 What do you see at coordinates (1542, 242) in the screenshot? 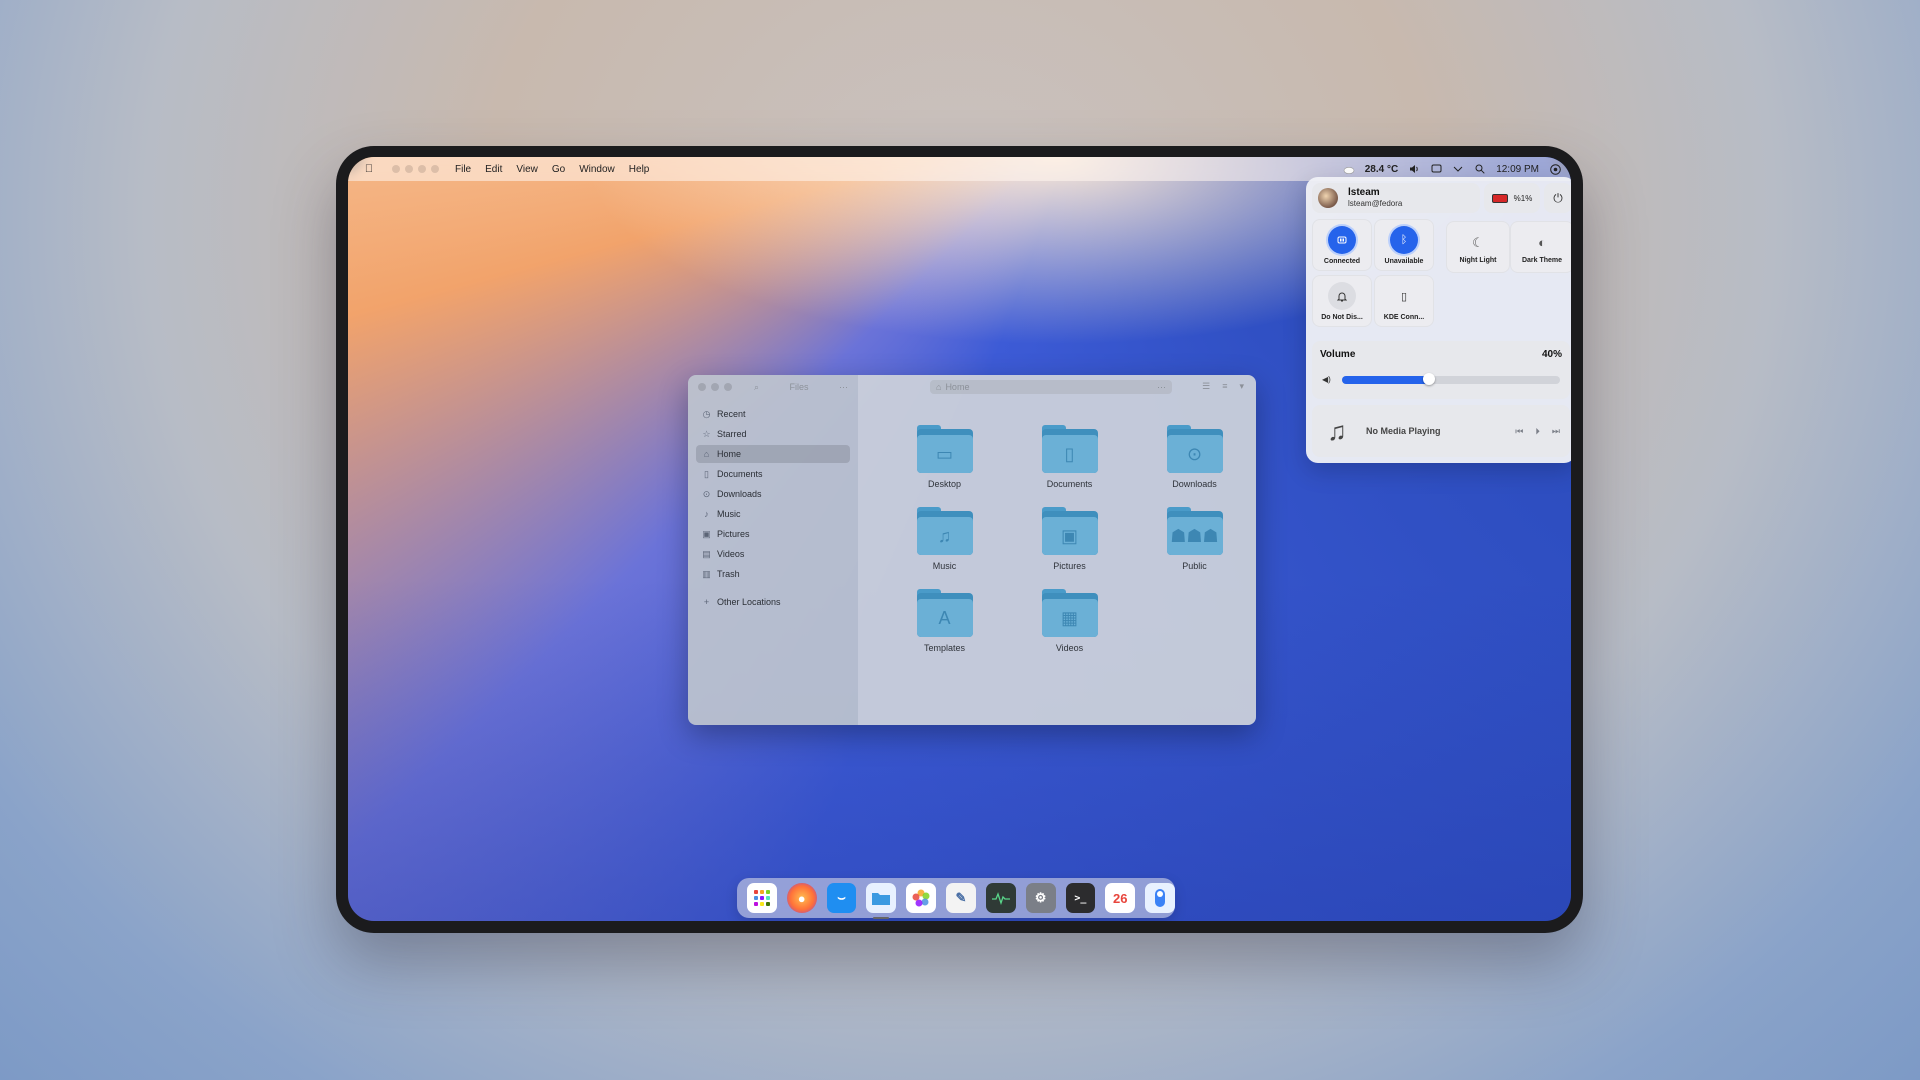
I see `dark-theme-icon: ◐` at bounding box center [1542, 242].